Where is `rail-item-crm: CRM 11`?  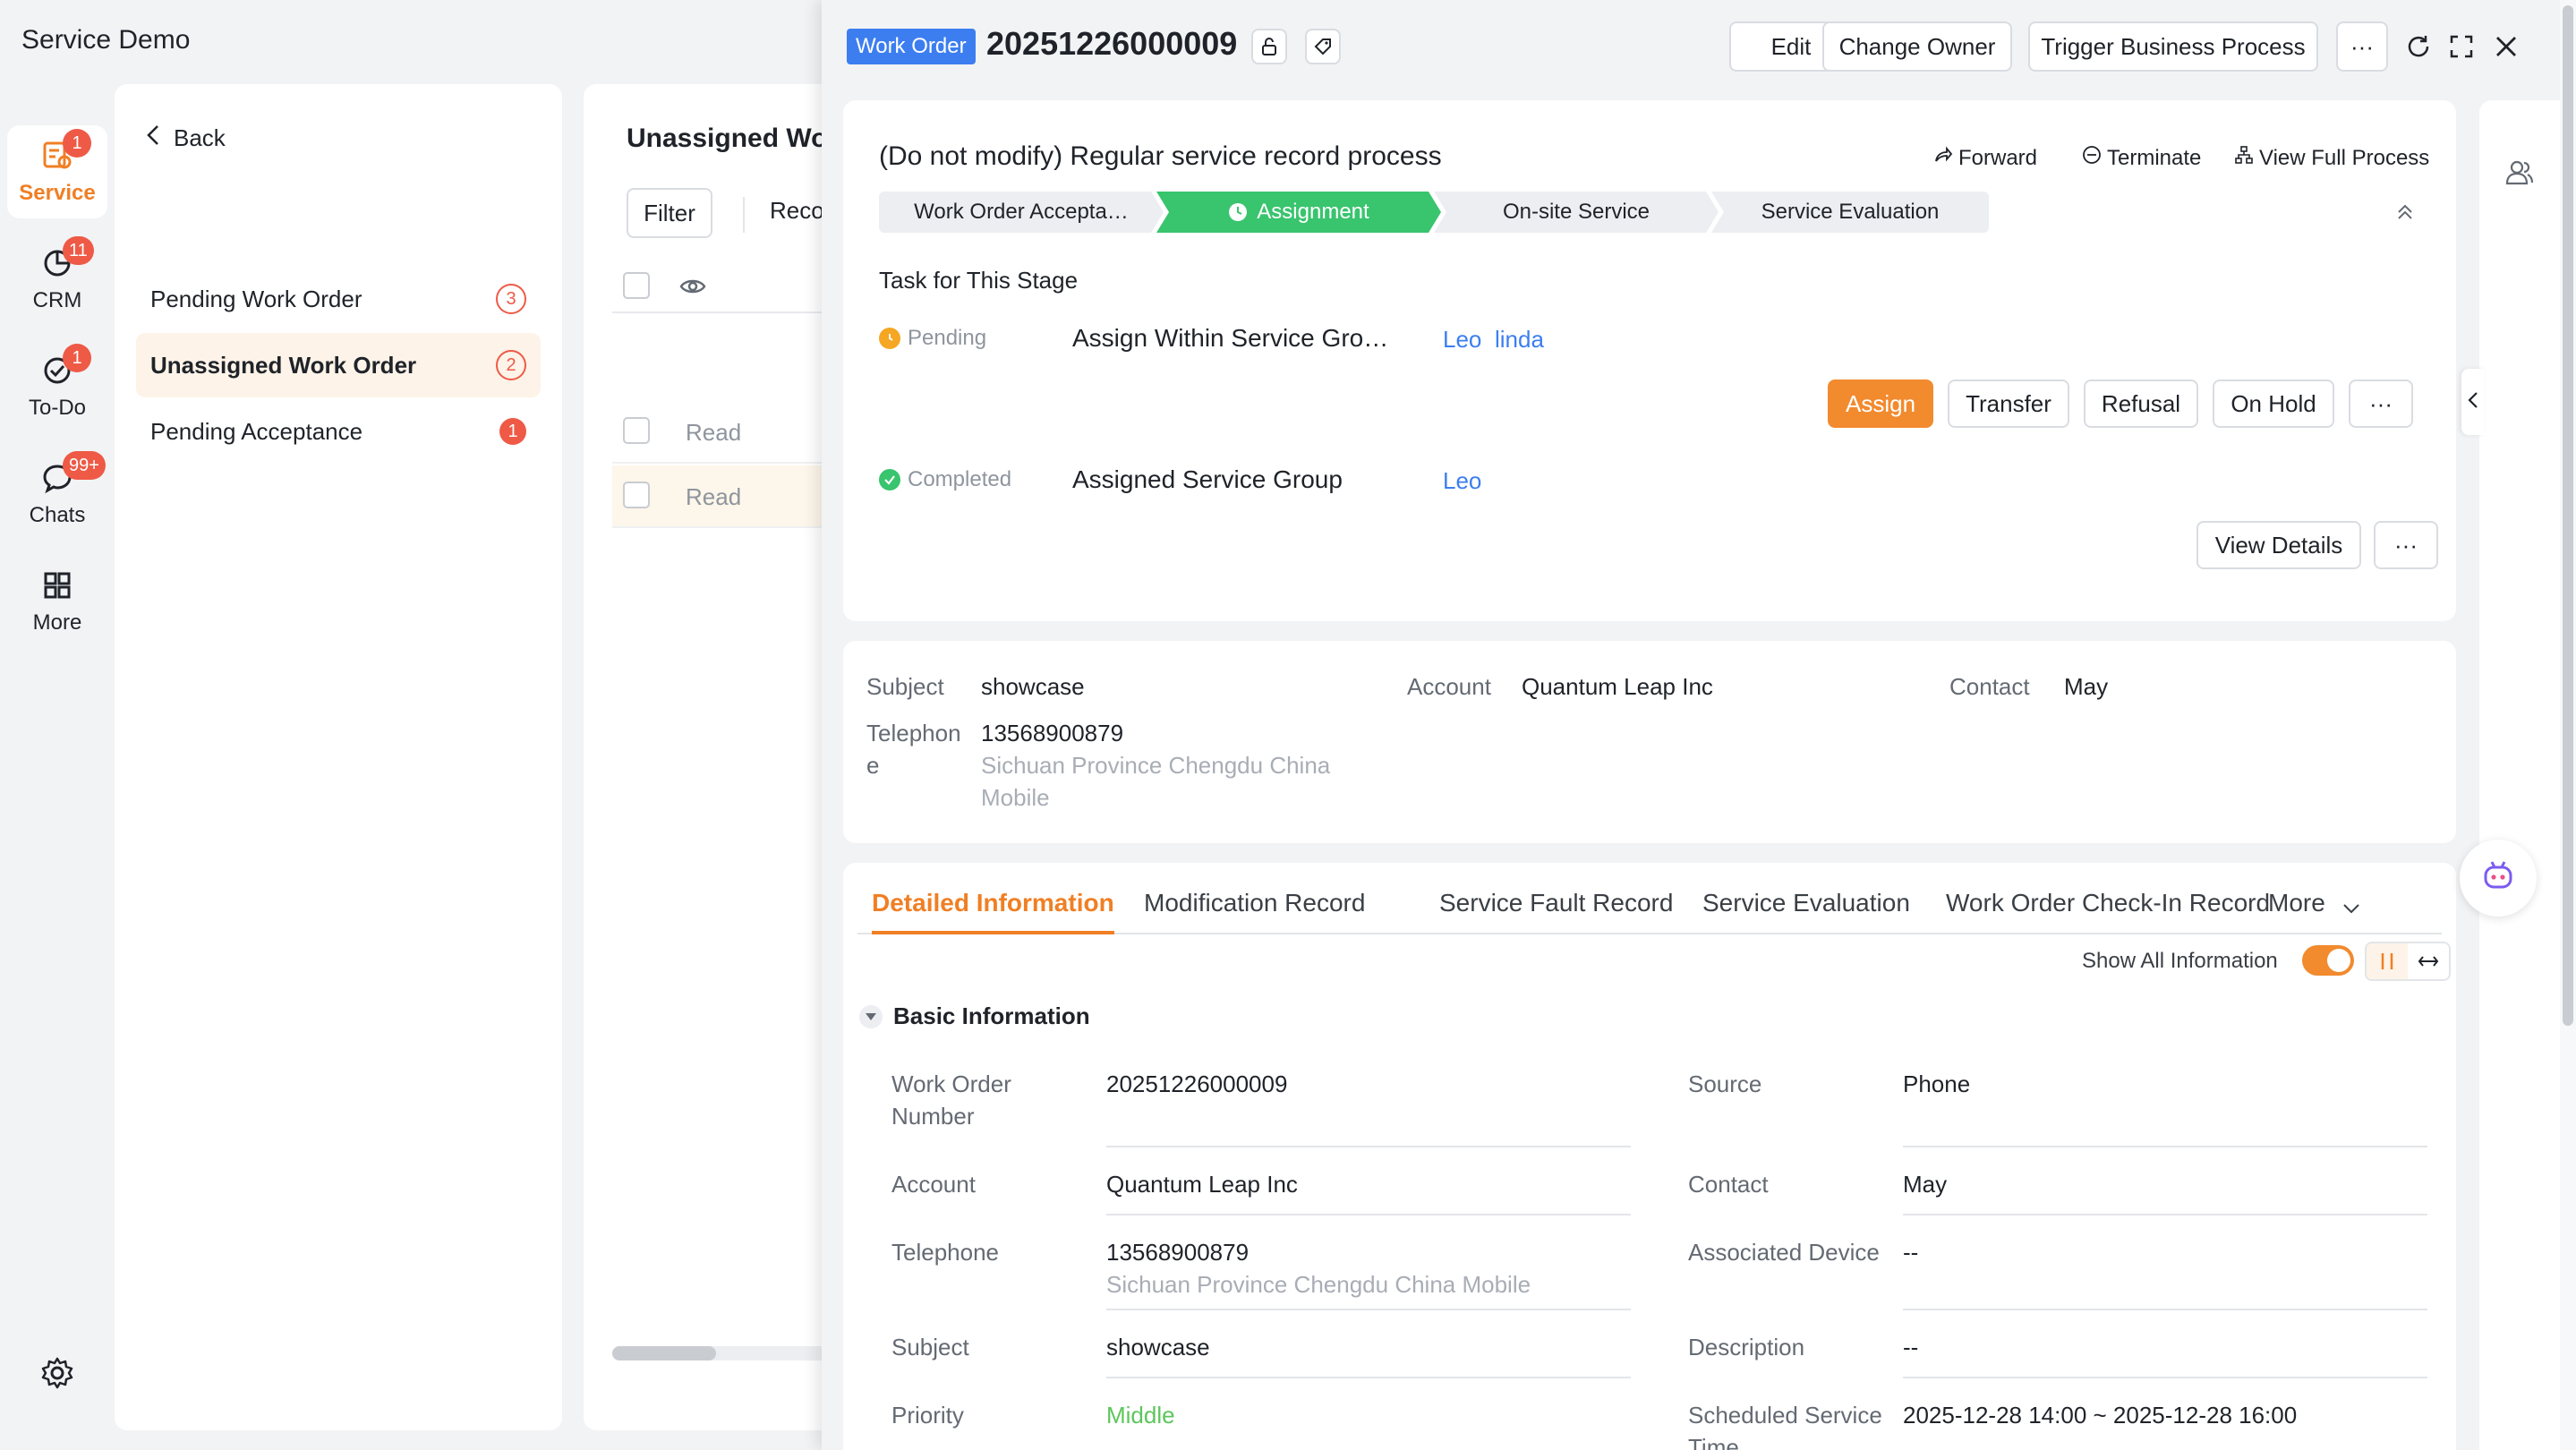 rail-item-crm: CRM 11 is located at coordinates (57, 279).